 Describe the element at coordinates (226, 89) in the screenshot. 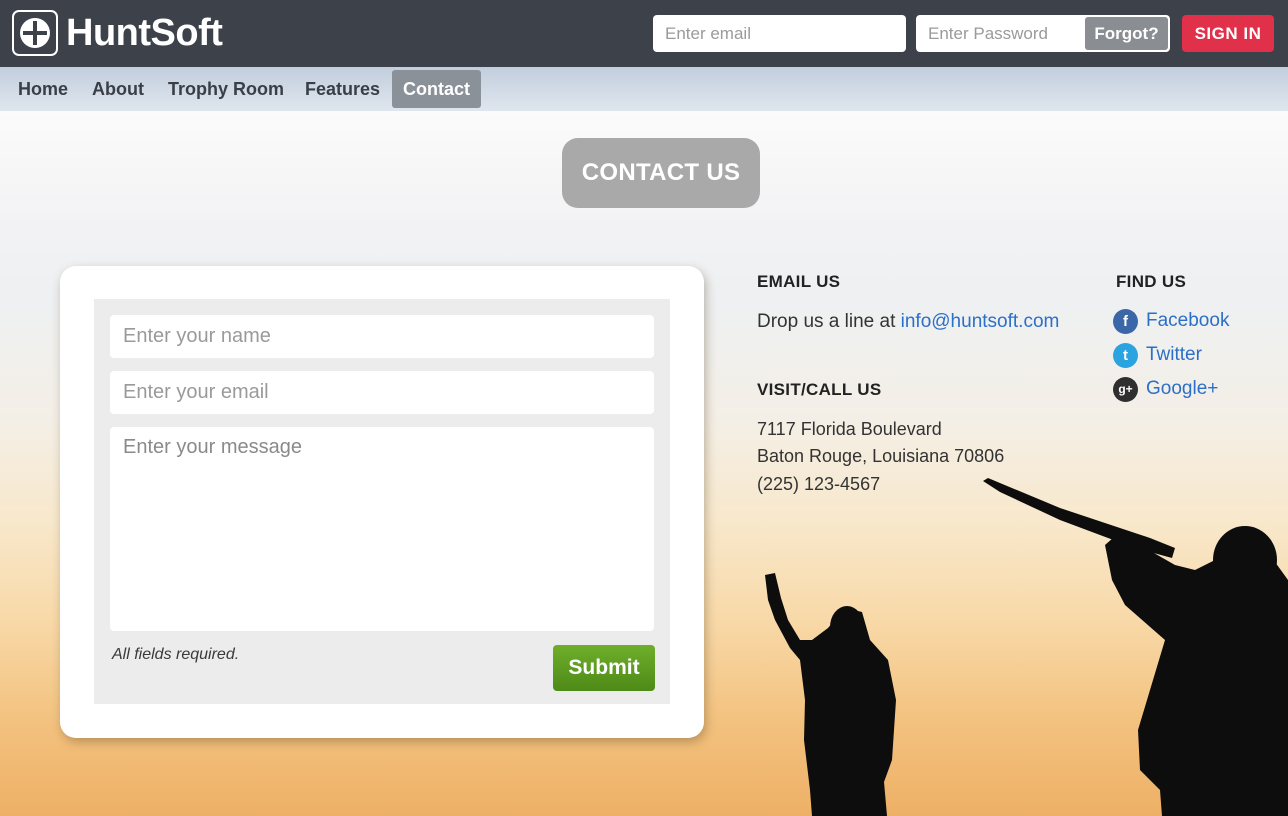

I see `nav-item-trophy-room: Trophy Room` at that location.